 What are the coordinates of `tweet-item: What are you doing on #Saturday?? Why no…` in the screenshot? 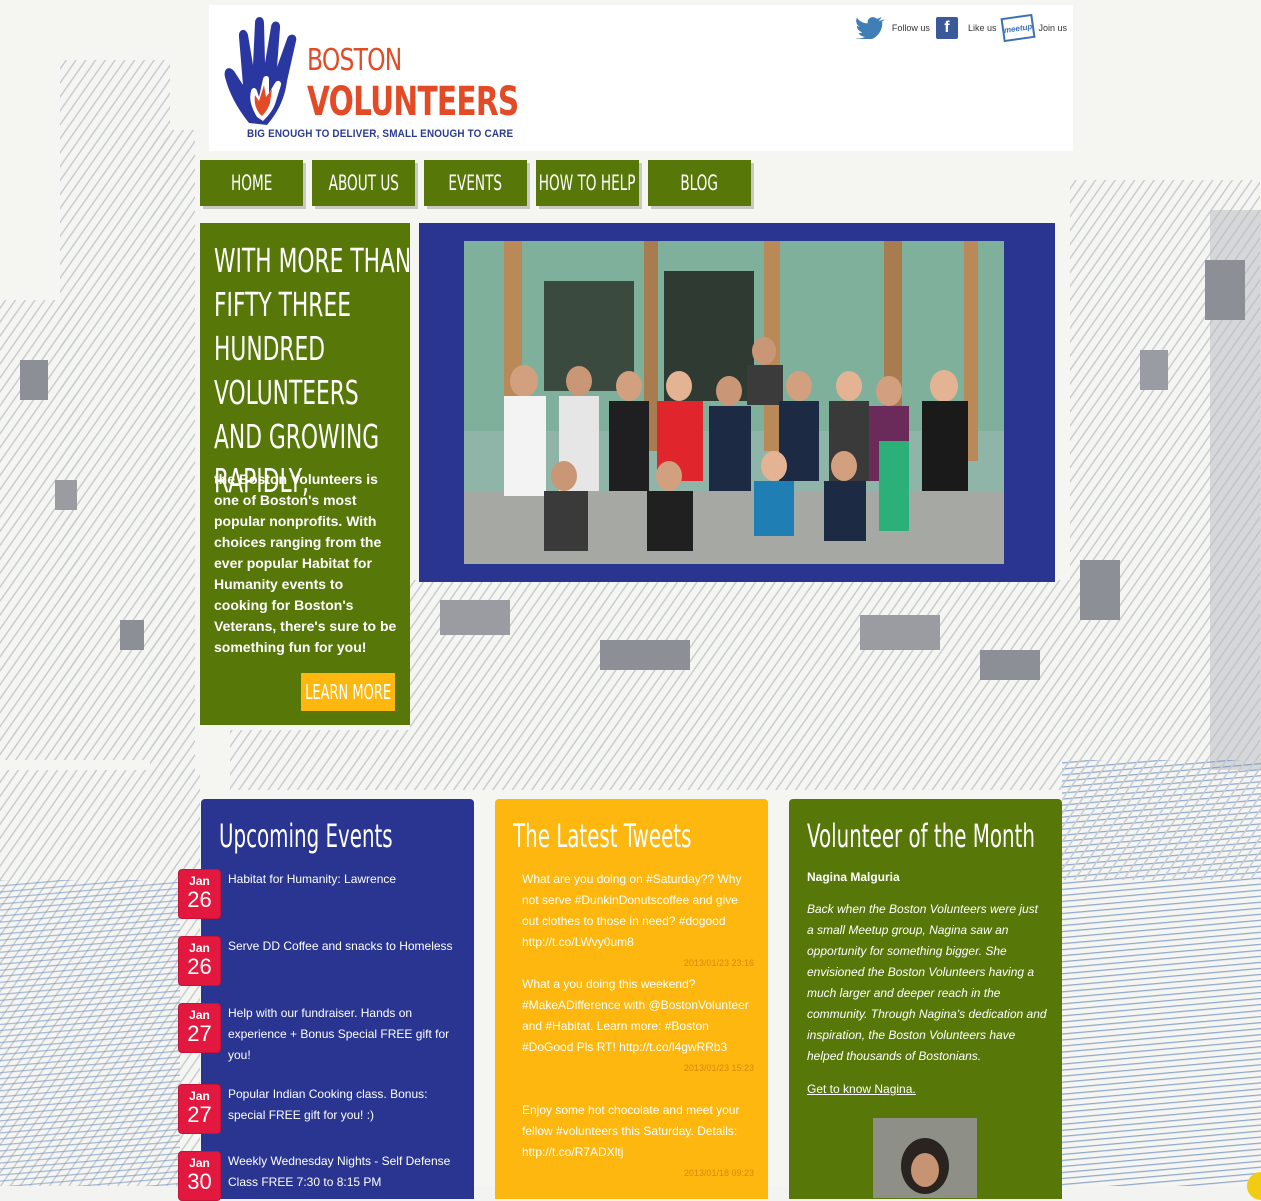 It's located at (638, 919).